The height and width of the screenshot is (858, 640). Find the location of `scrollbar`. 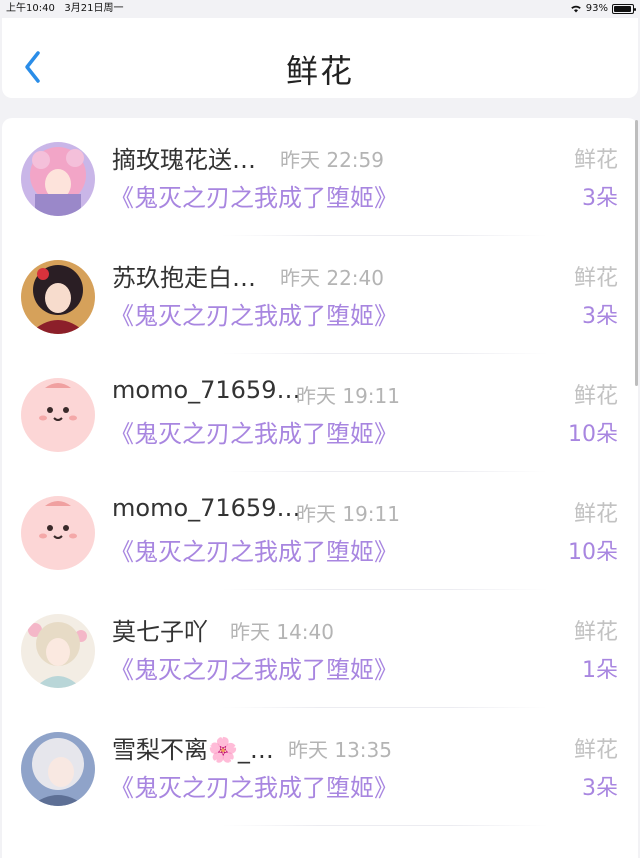

scrollbar is located at coordinates (636, 253).